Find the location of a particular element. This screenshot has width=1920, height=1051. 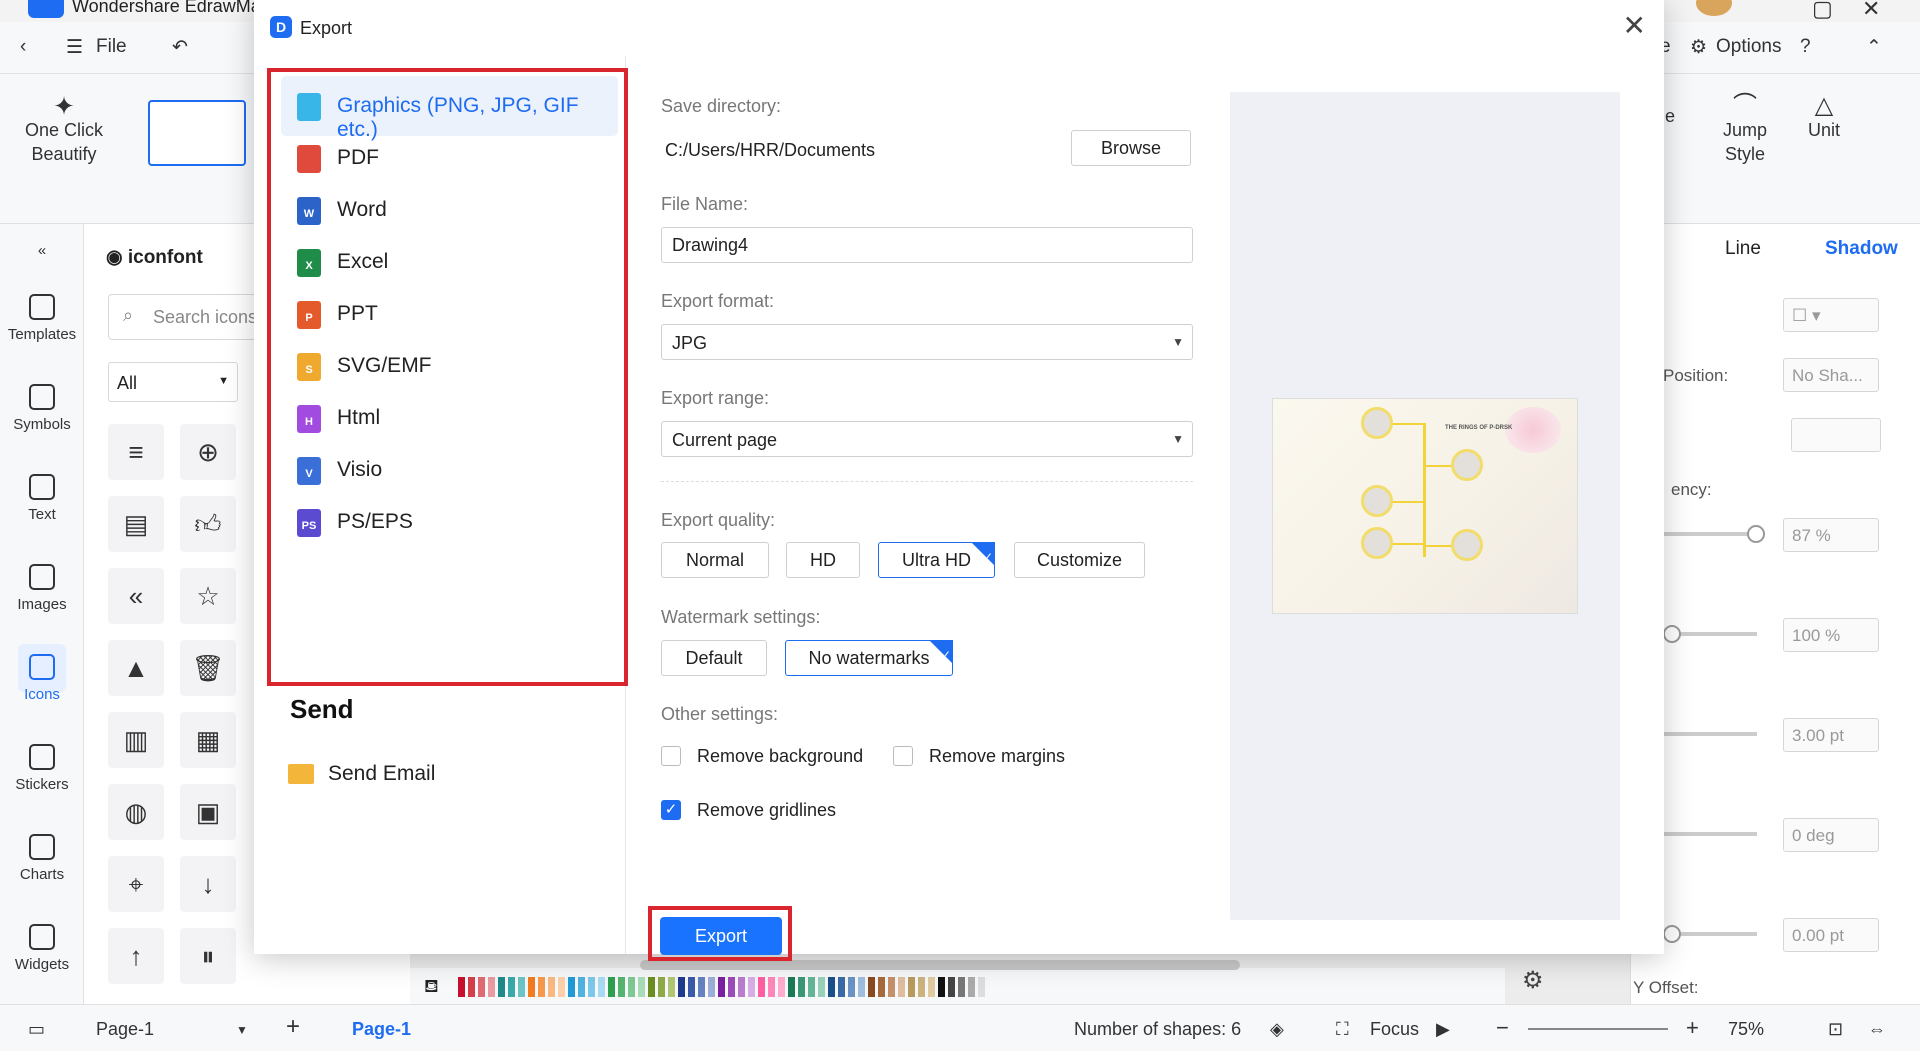

tab-shadow: Shadow is located at coordinates (1861, 249).